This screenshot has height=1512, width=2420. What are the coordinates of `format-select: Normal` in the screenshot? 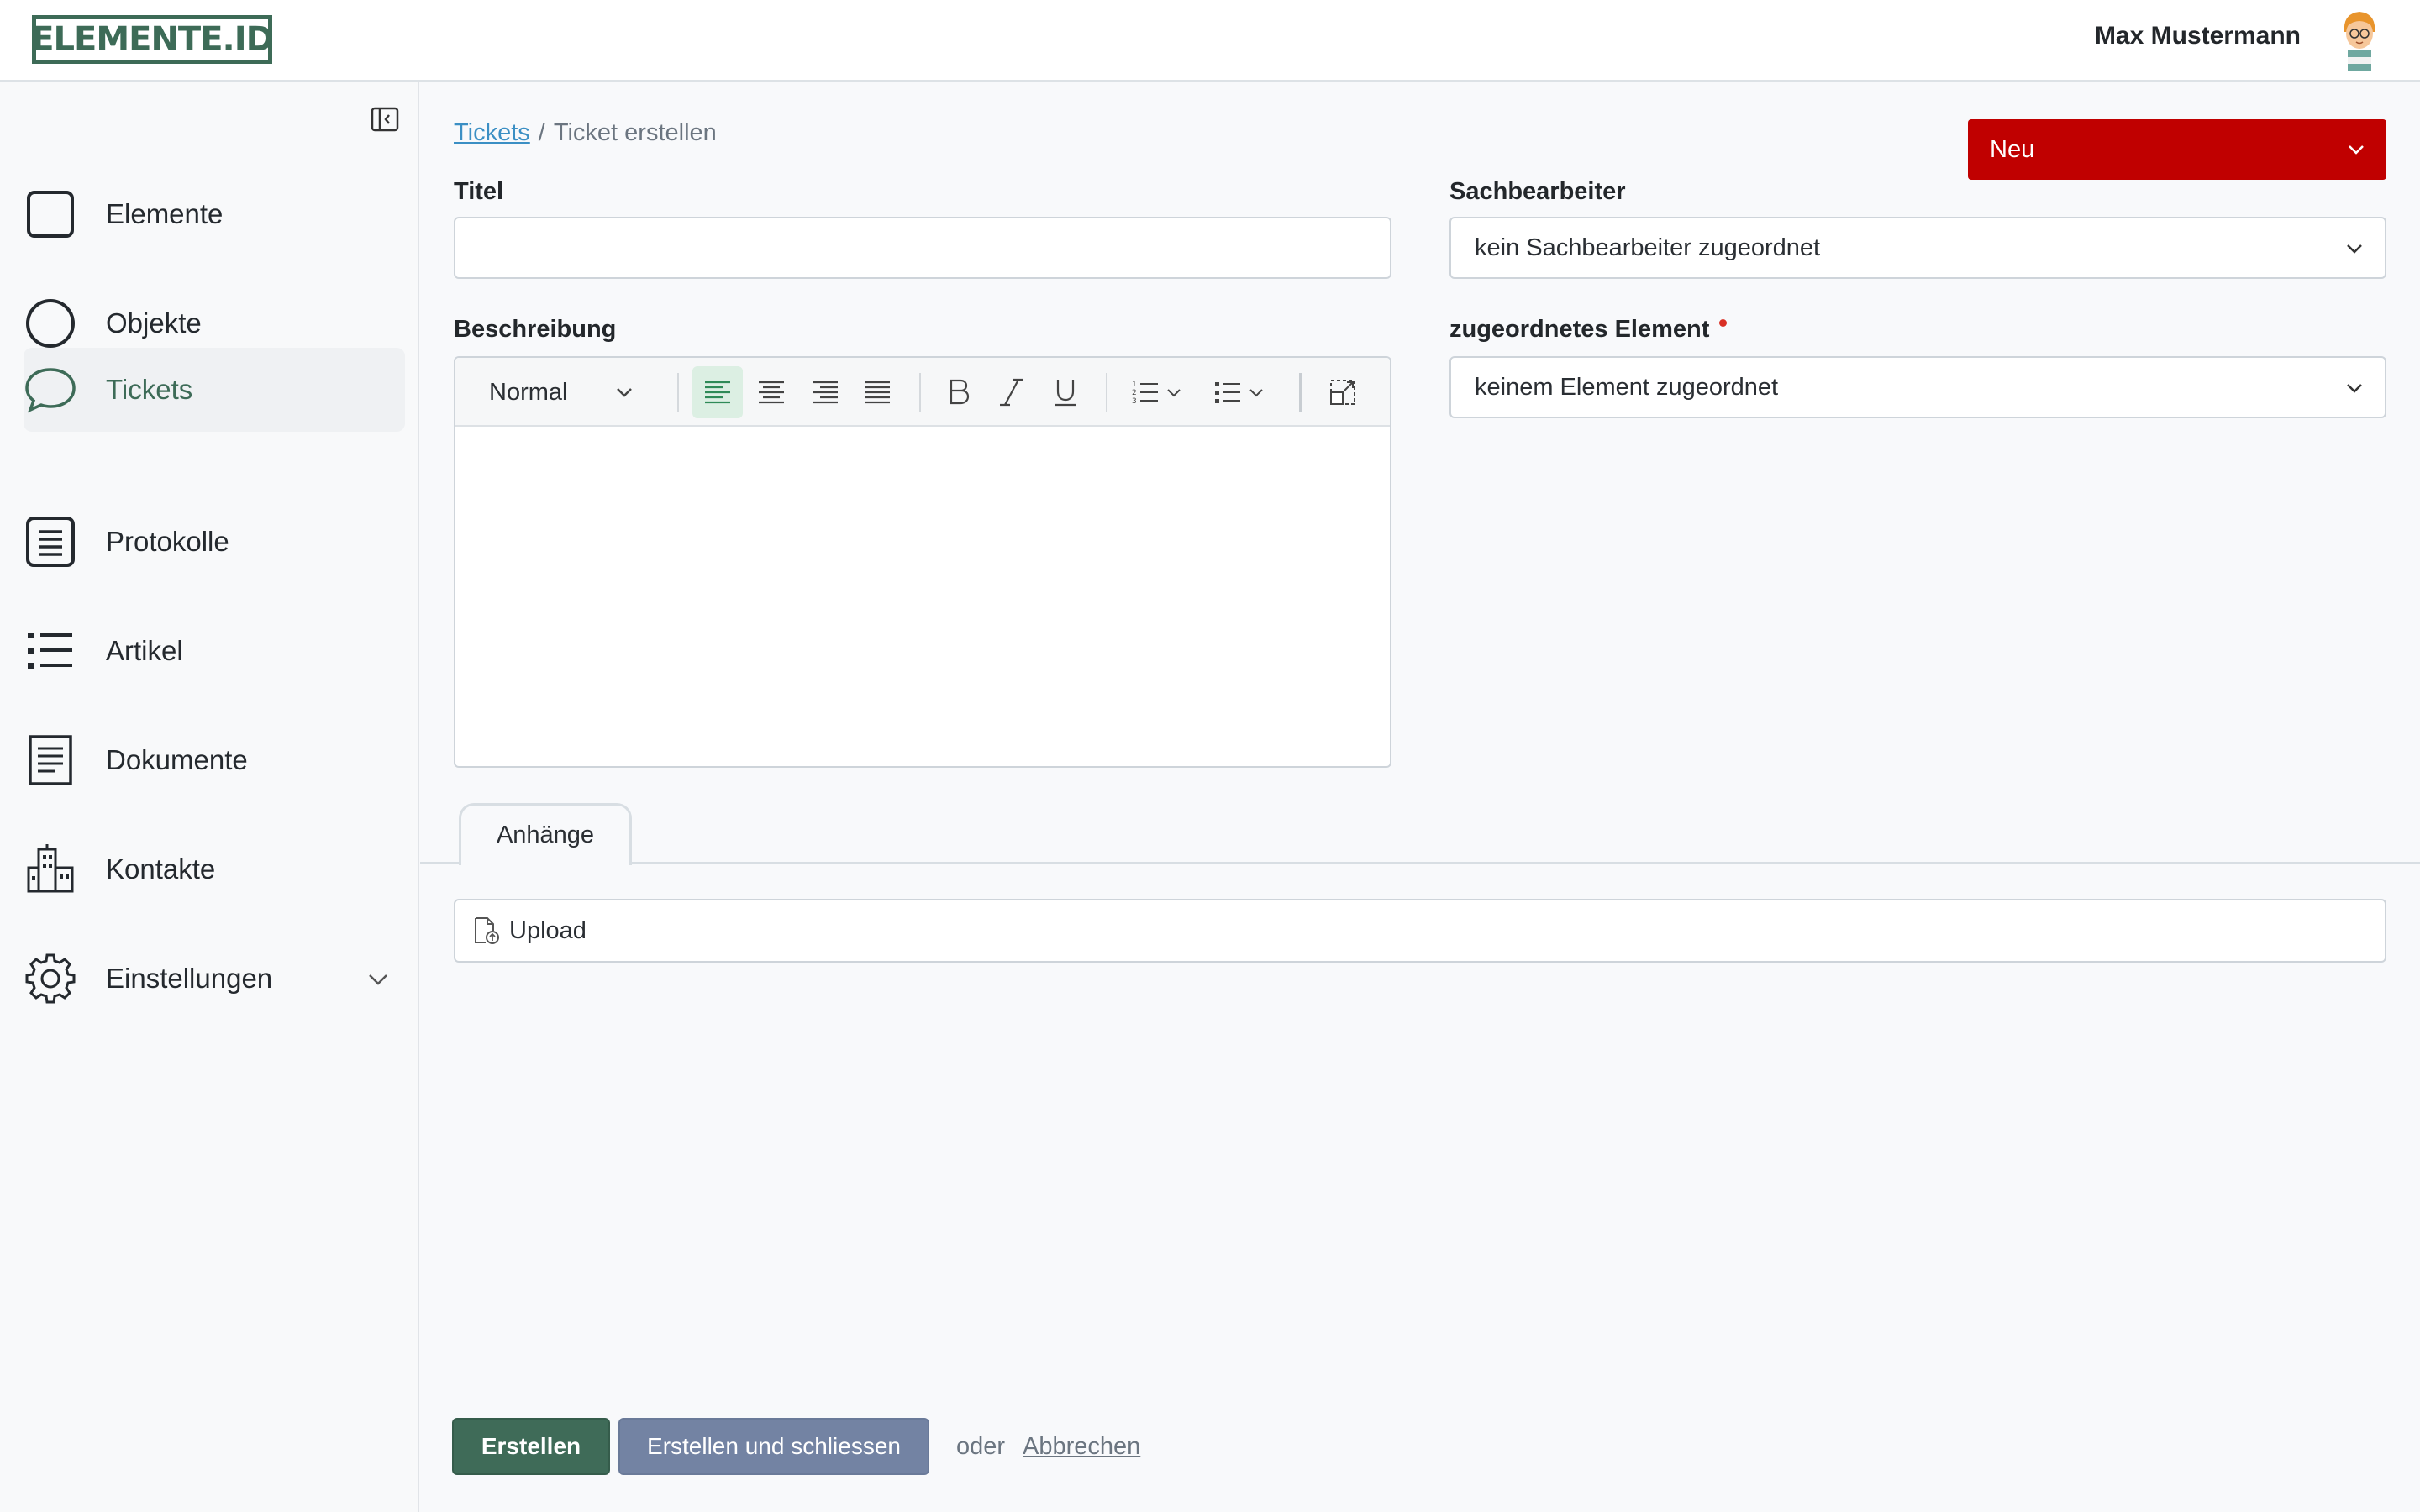 It's located at (561, 392).